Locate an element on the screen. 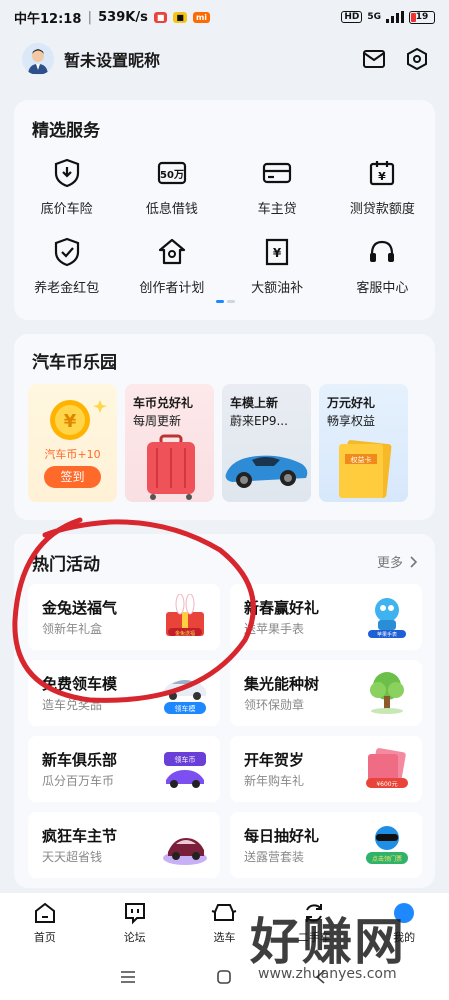  tab-mine: 我的 is located at coordinates (404, 923).